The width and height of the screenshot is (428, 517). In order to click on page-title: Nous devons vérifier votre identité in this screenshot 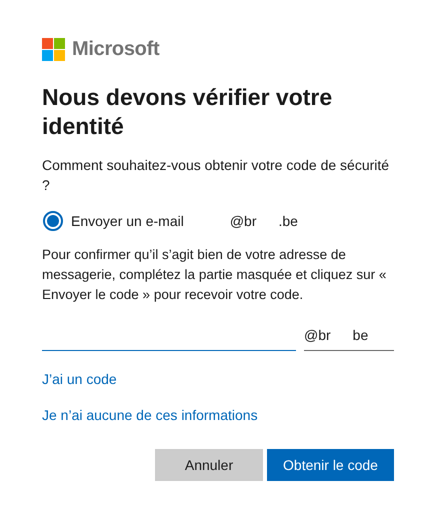, I will do `click(188, 112)`.